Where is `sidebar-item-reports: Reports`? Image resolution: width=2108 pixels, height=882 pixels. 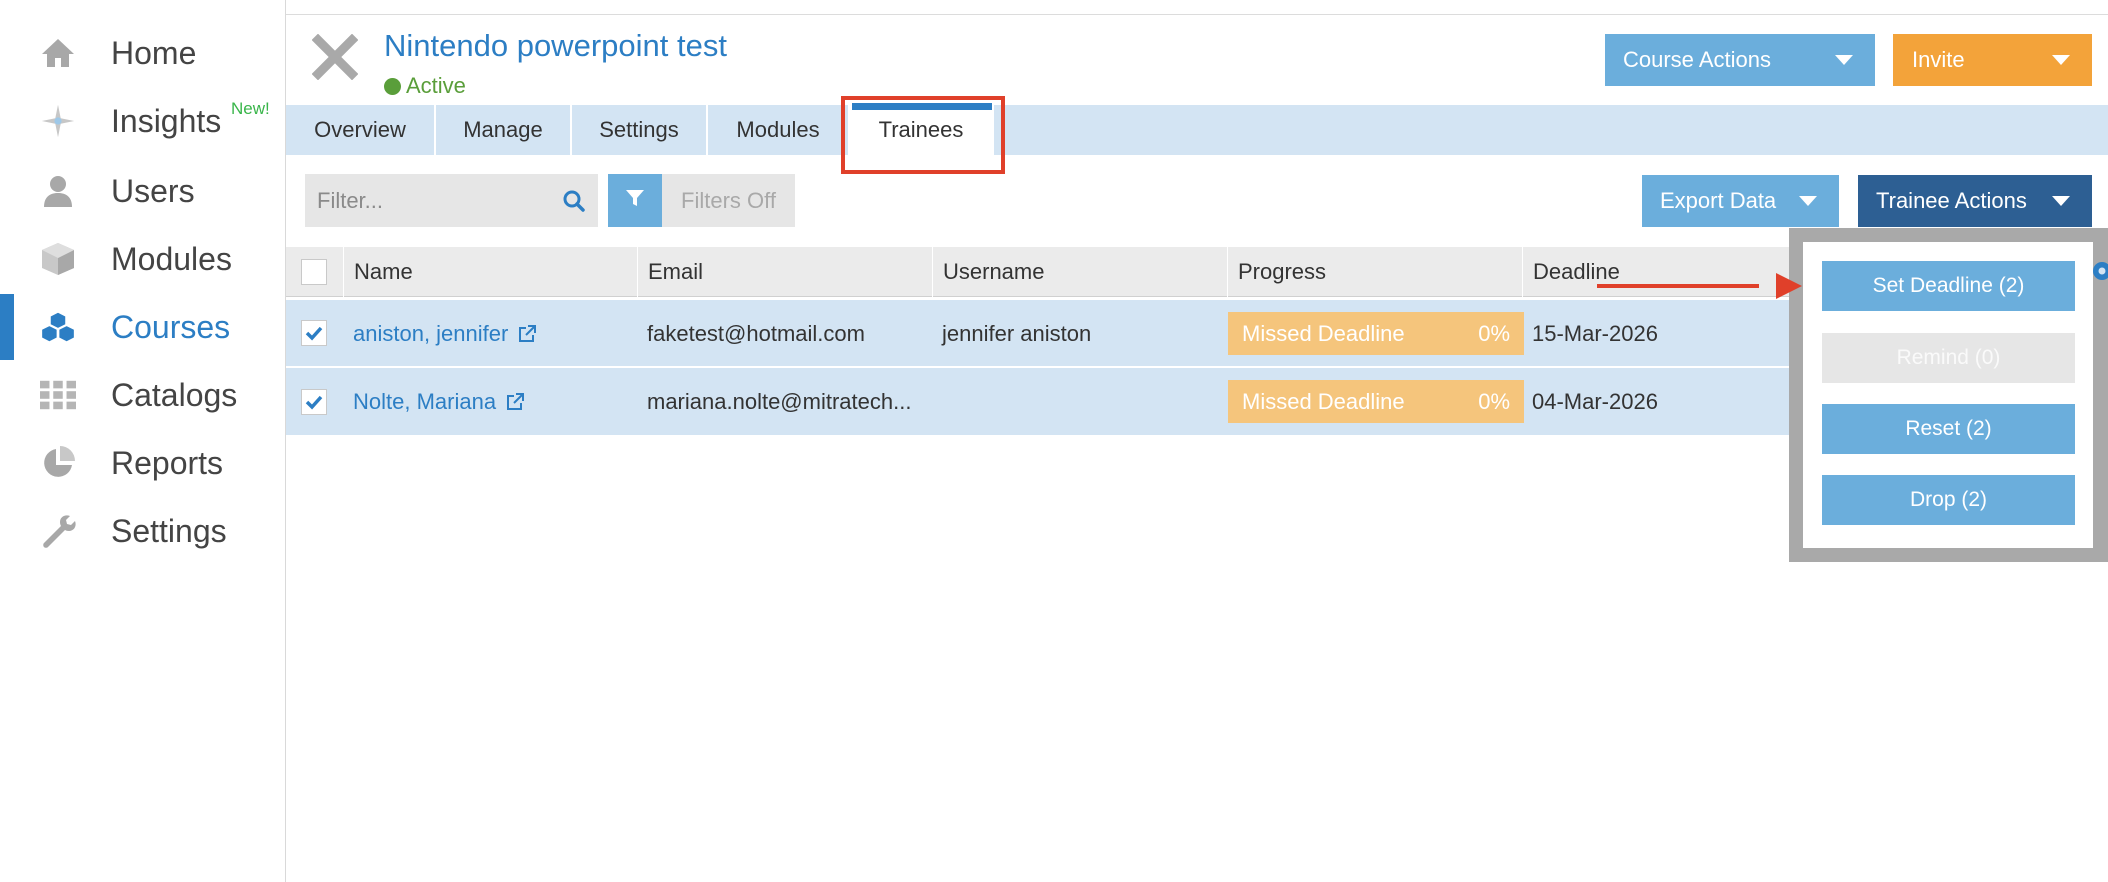 sidebar-item-reports: Reports is located at coordinates (143, 463).